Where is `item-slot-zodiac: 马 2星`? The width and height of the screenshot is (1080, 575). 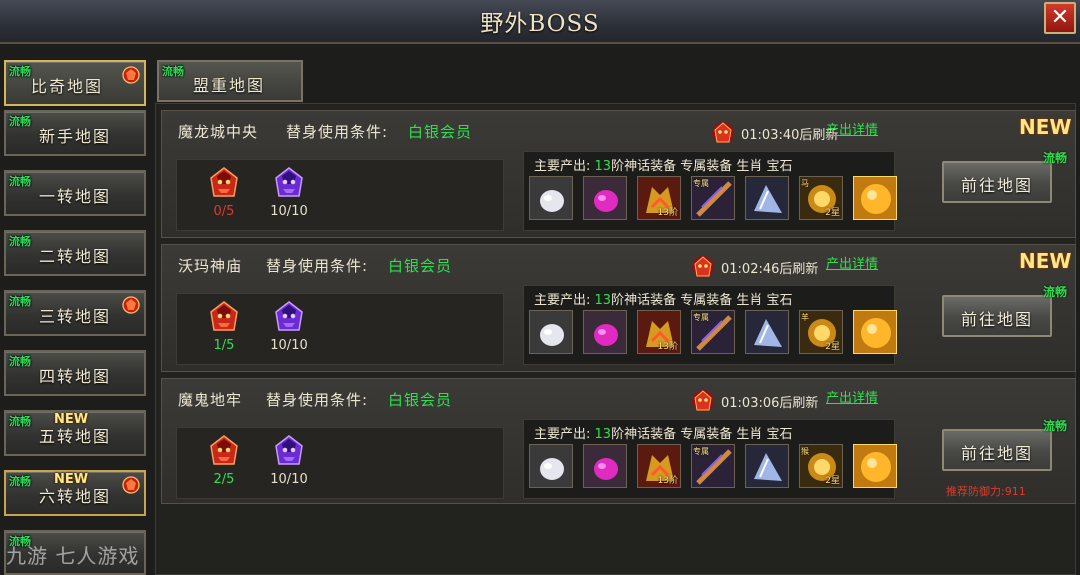 item-slot-zodiac: 马 2星 is located at coordinates (821, 198).